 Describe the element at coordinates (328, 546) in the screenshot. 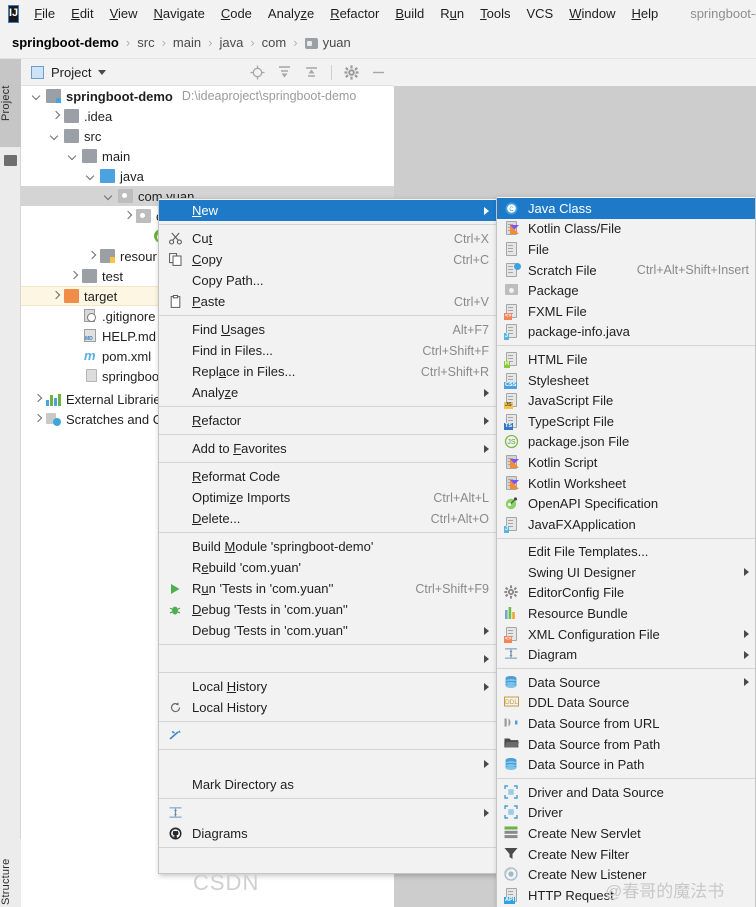

I see `context-menu-item-build-module: Build Module 'springboot-demo'` at that location.